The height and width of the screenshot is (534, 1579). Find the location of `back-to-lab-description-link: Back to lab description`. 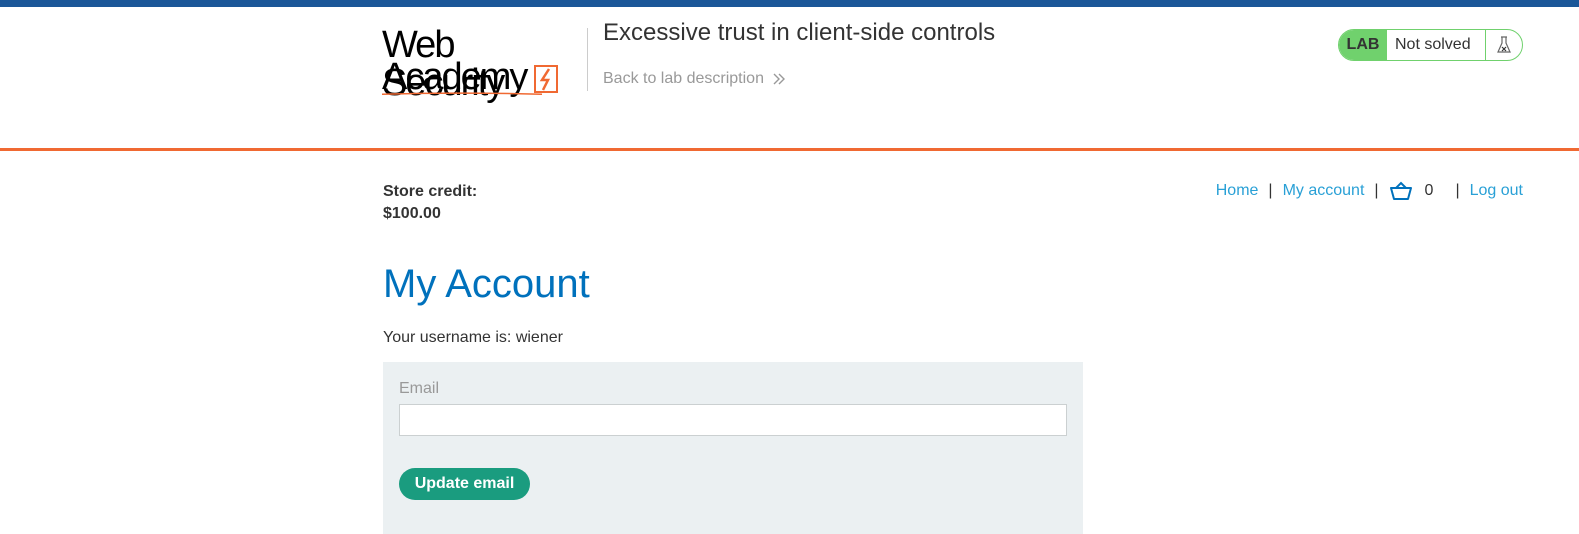

back-to-lab-description-link: Back to lab description is located at coordinates (694, 79).